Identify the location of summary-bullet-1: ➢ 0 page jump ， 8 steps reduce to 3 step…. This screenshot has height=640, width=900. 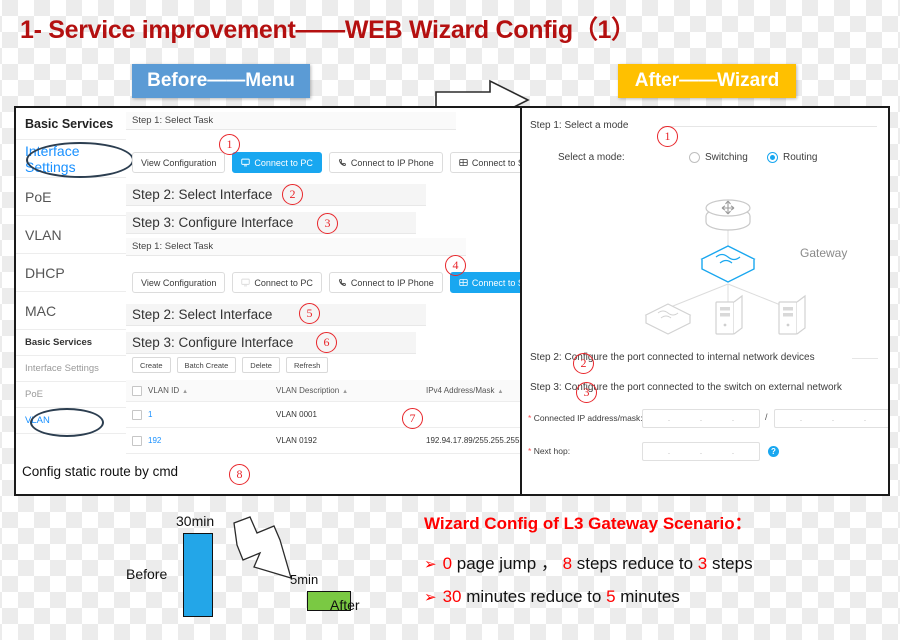
(588, 561).